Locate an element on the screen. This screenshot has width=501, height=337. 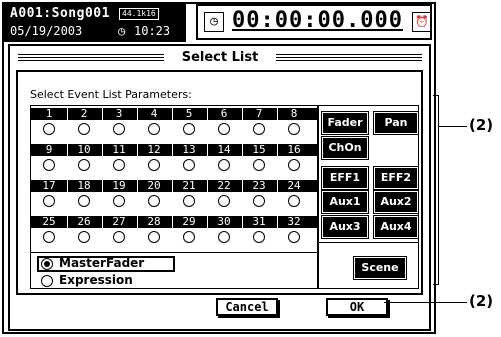
channel-number: 17 is located at coordinates (49, 185).